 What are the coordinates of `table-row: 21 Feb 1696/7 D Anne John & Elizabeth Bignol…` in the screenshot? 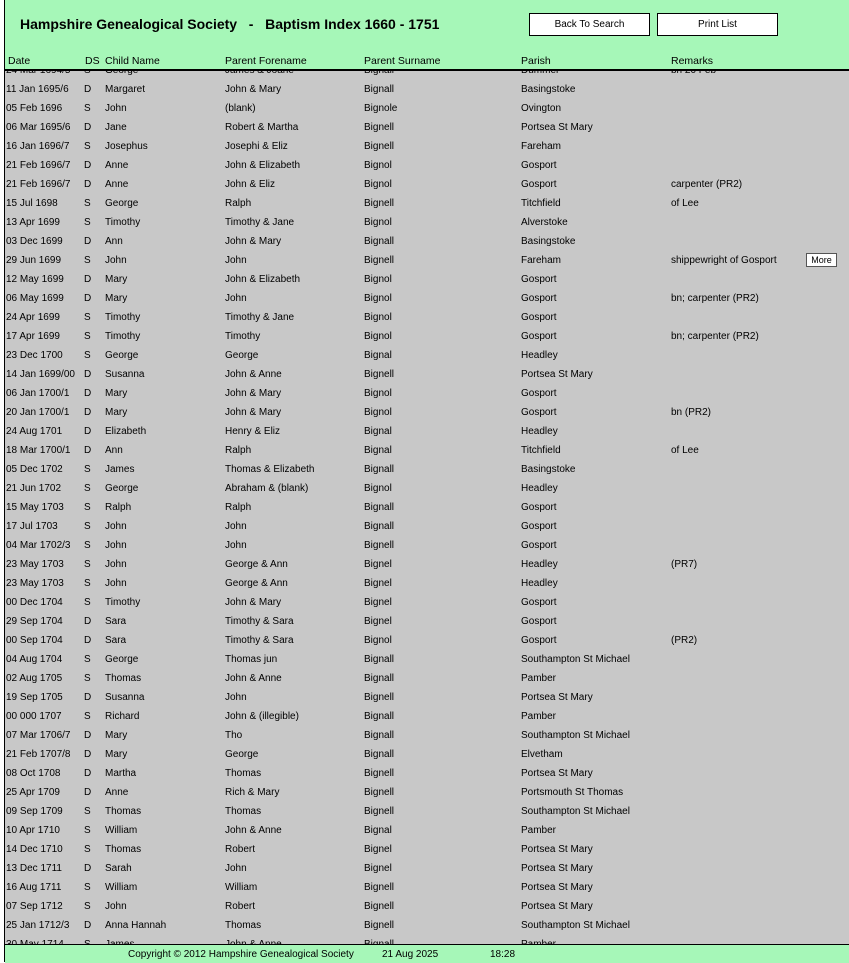 It's located at (427, 165).